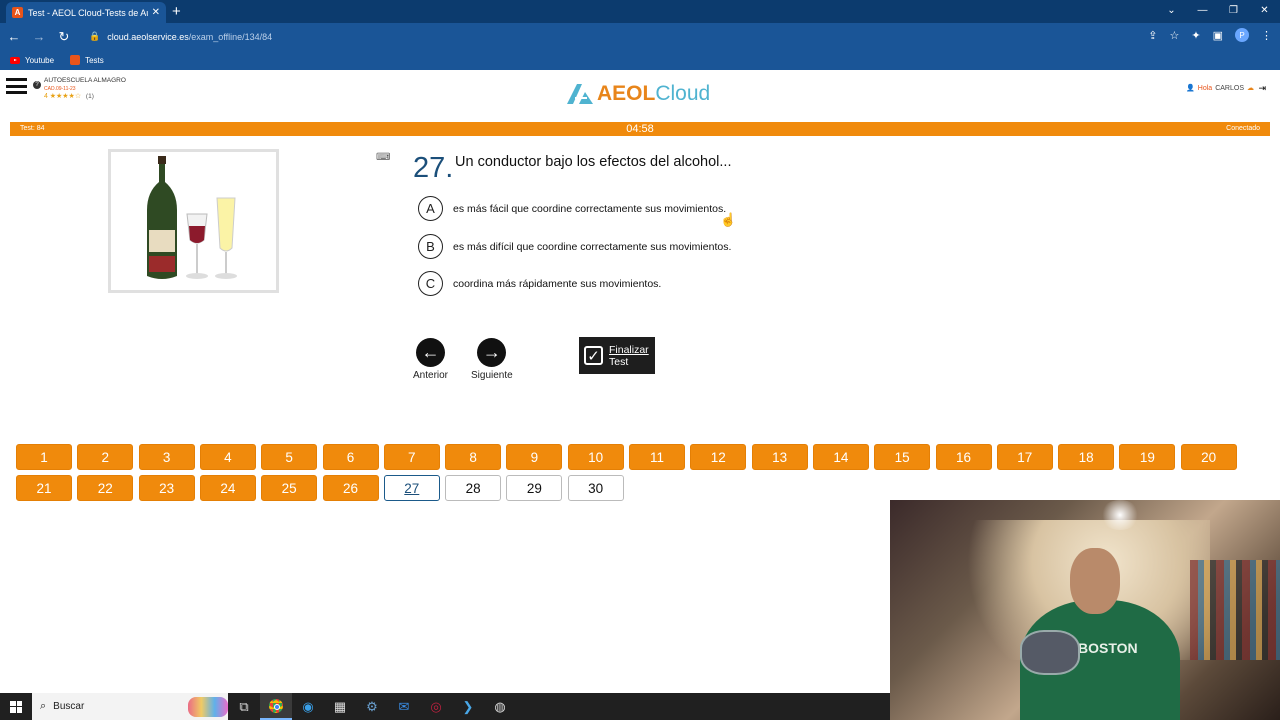 Image resolution: width=1280 pixels, height=720 pixels. What do you see at coordinates (1266, 35) in the screenshot?
I see `menu-kebab-icon: ⋮` at bounding box center [1266, 35].